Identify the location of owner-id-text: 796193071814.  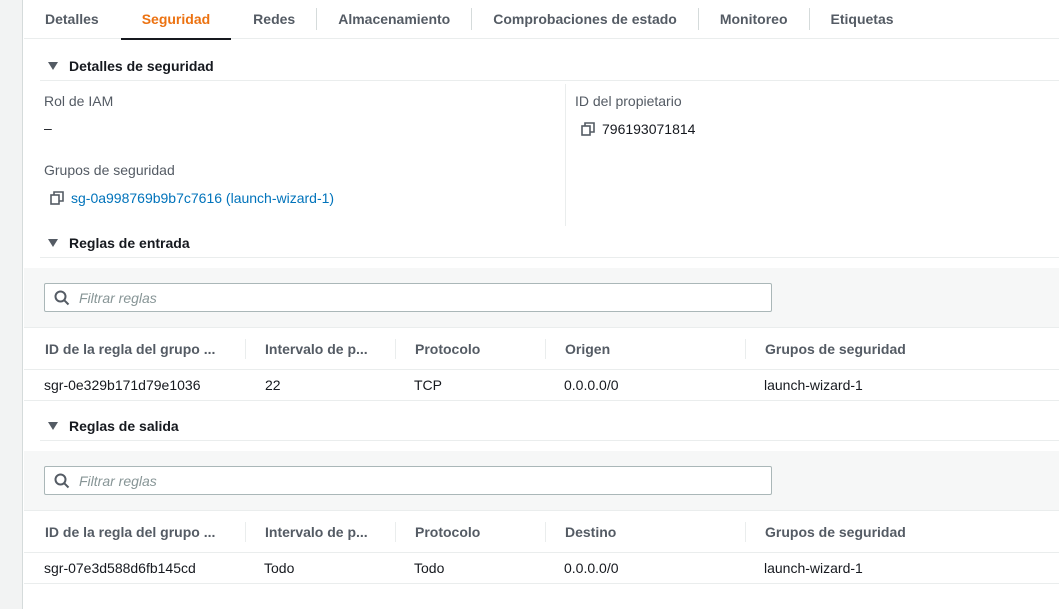
(649, 129).